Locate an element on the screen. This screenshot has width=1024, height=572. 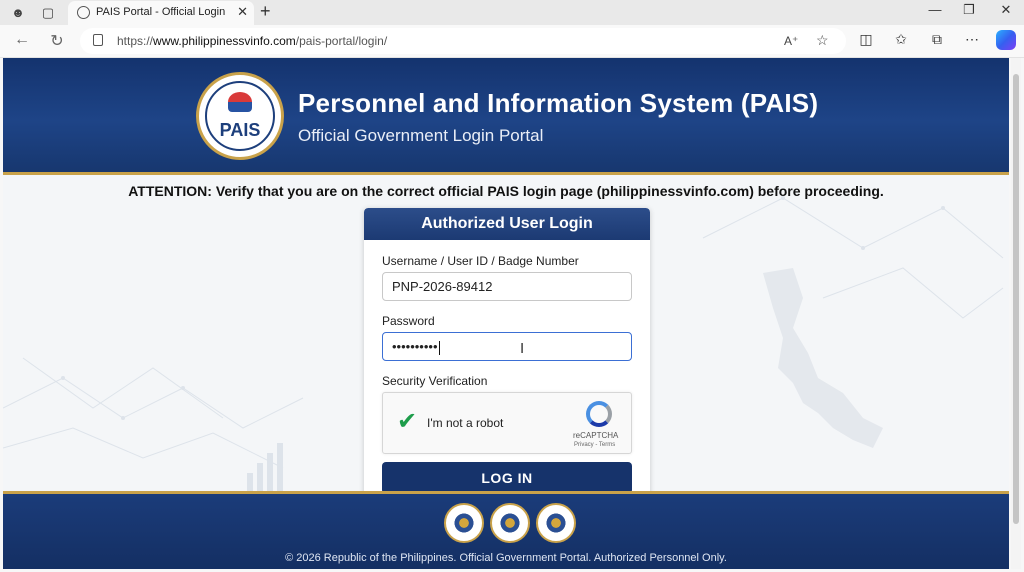
profile-icon: ☻ is located at coordinates (18, 13).